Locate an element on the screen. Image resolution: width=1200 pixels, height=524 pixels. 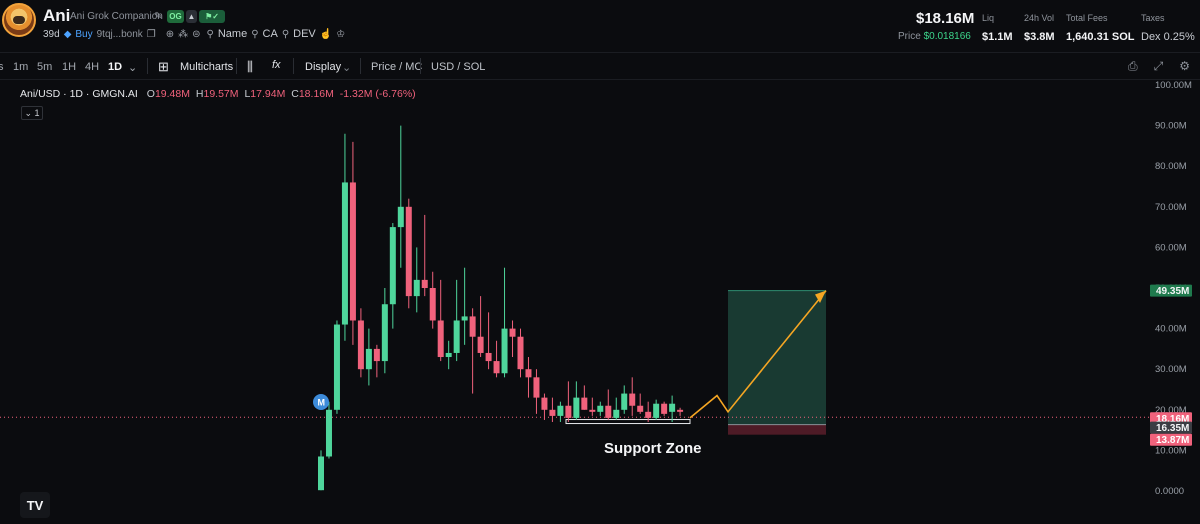
liquidity-label: Liq is located at coordinates (988, 18).